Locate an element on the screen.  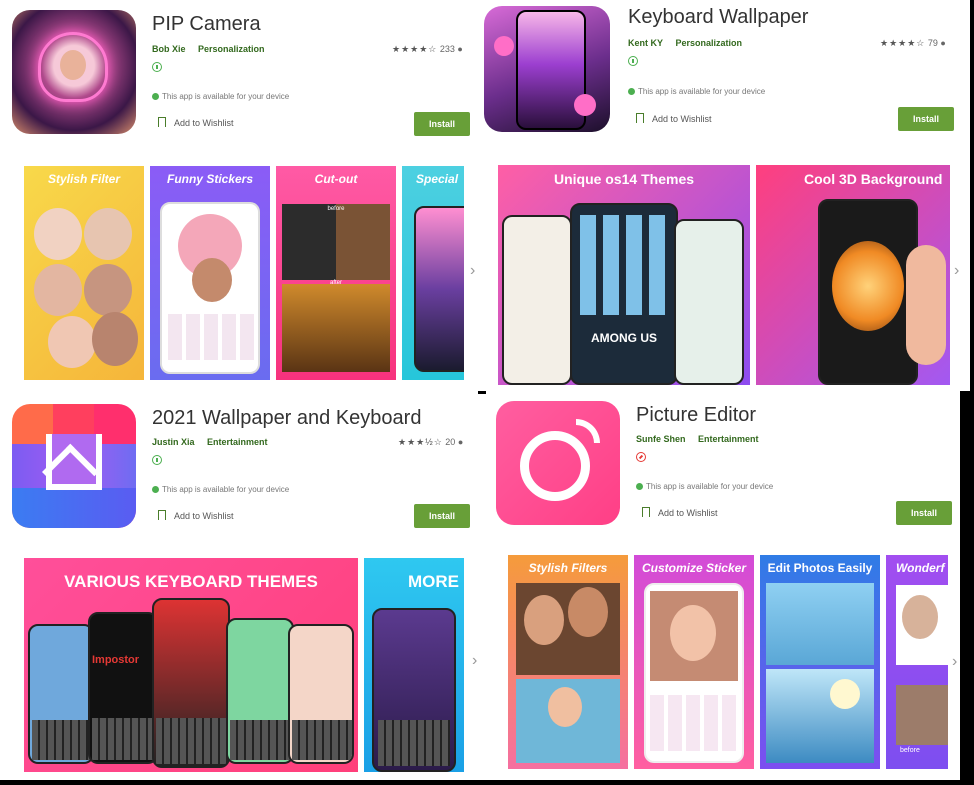
rating-count: 20 is located at coordinates (450, 442).